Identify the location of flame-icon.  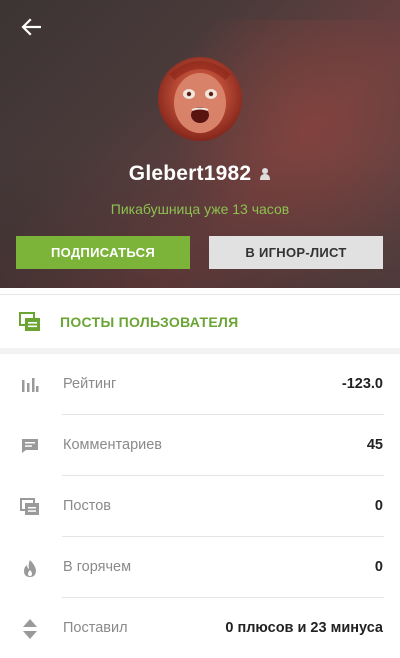
(30, 568).